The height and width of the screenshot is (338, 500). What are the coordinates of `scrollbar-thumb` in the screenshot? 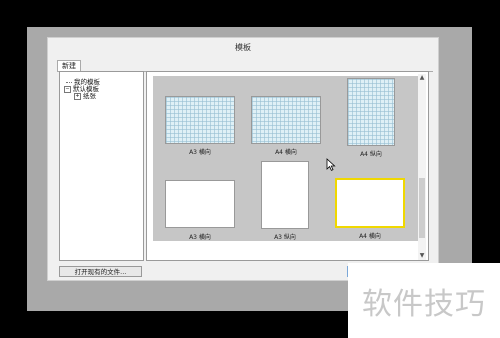 It's located at (422, 208).